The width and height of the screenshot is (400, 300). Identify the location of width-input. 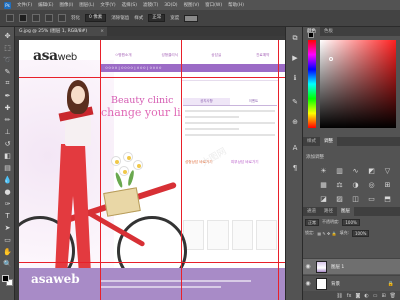
(191, 18).